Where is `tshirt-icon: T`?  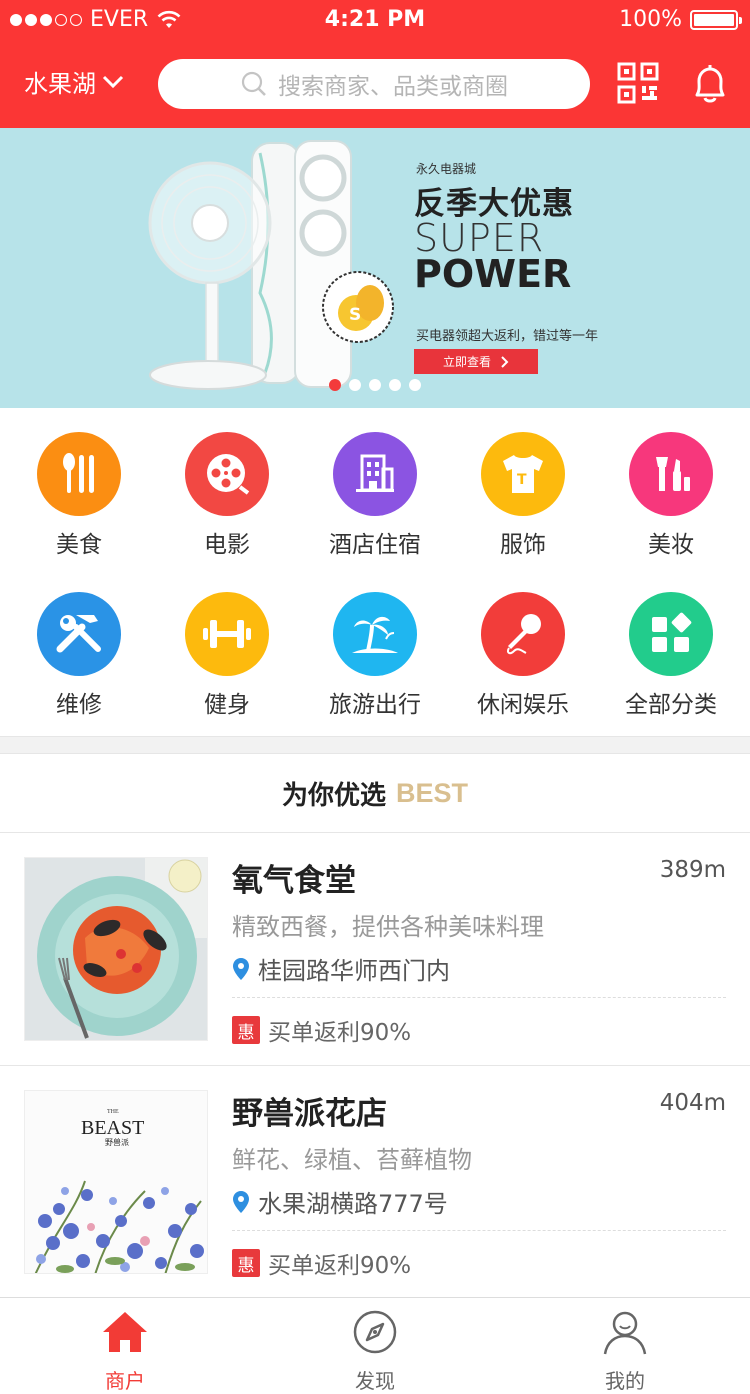 tshirt-icon: T is located at coordinates (523, 474).